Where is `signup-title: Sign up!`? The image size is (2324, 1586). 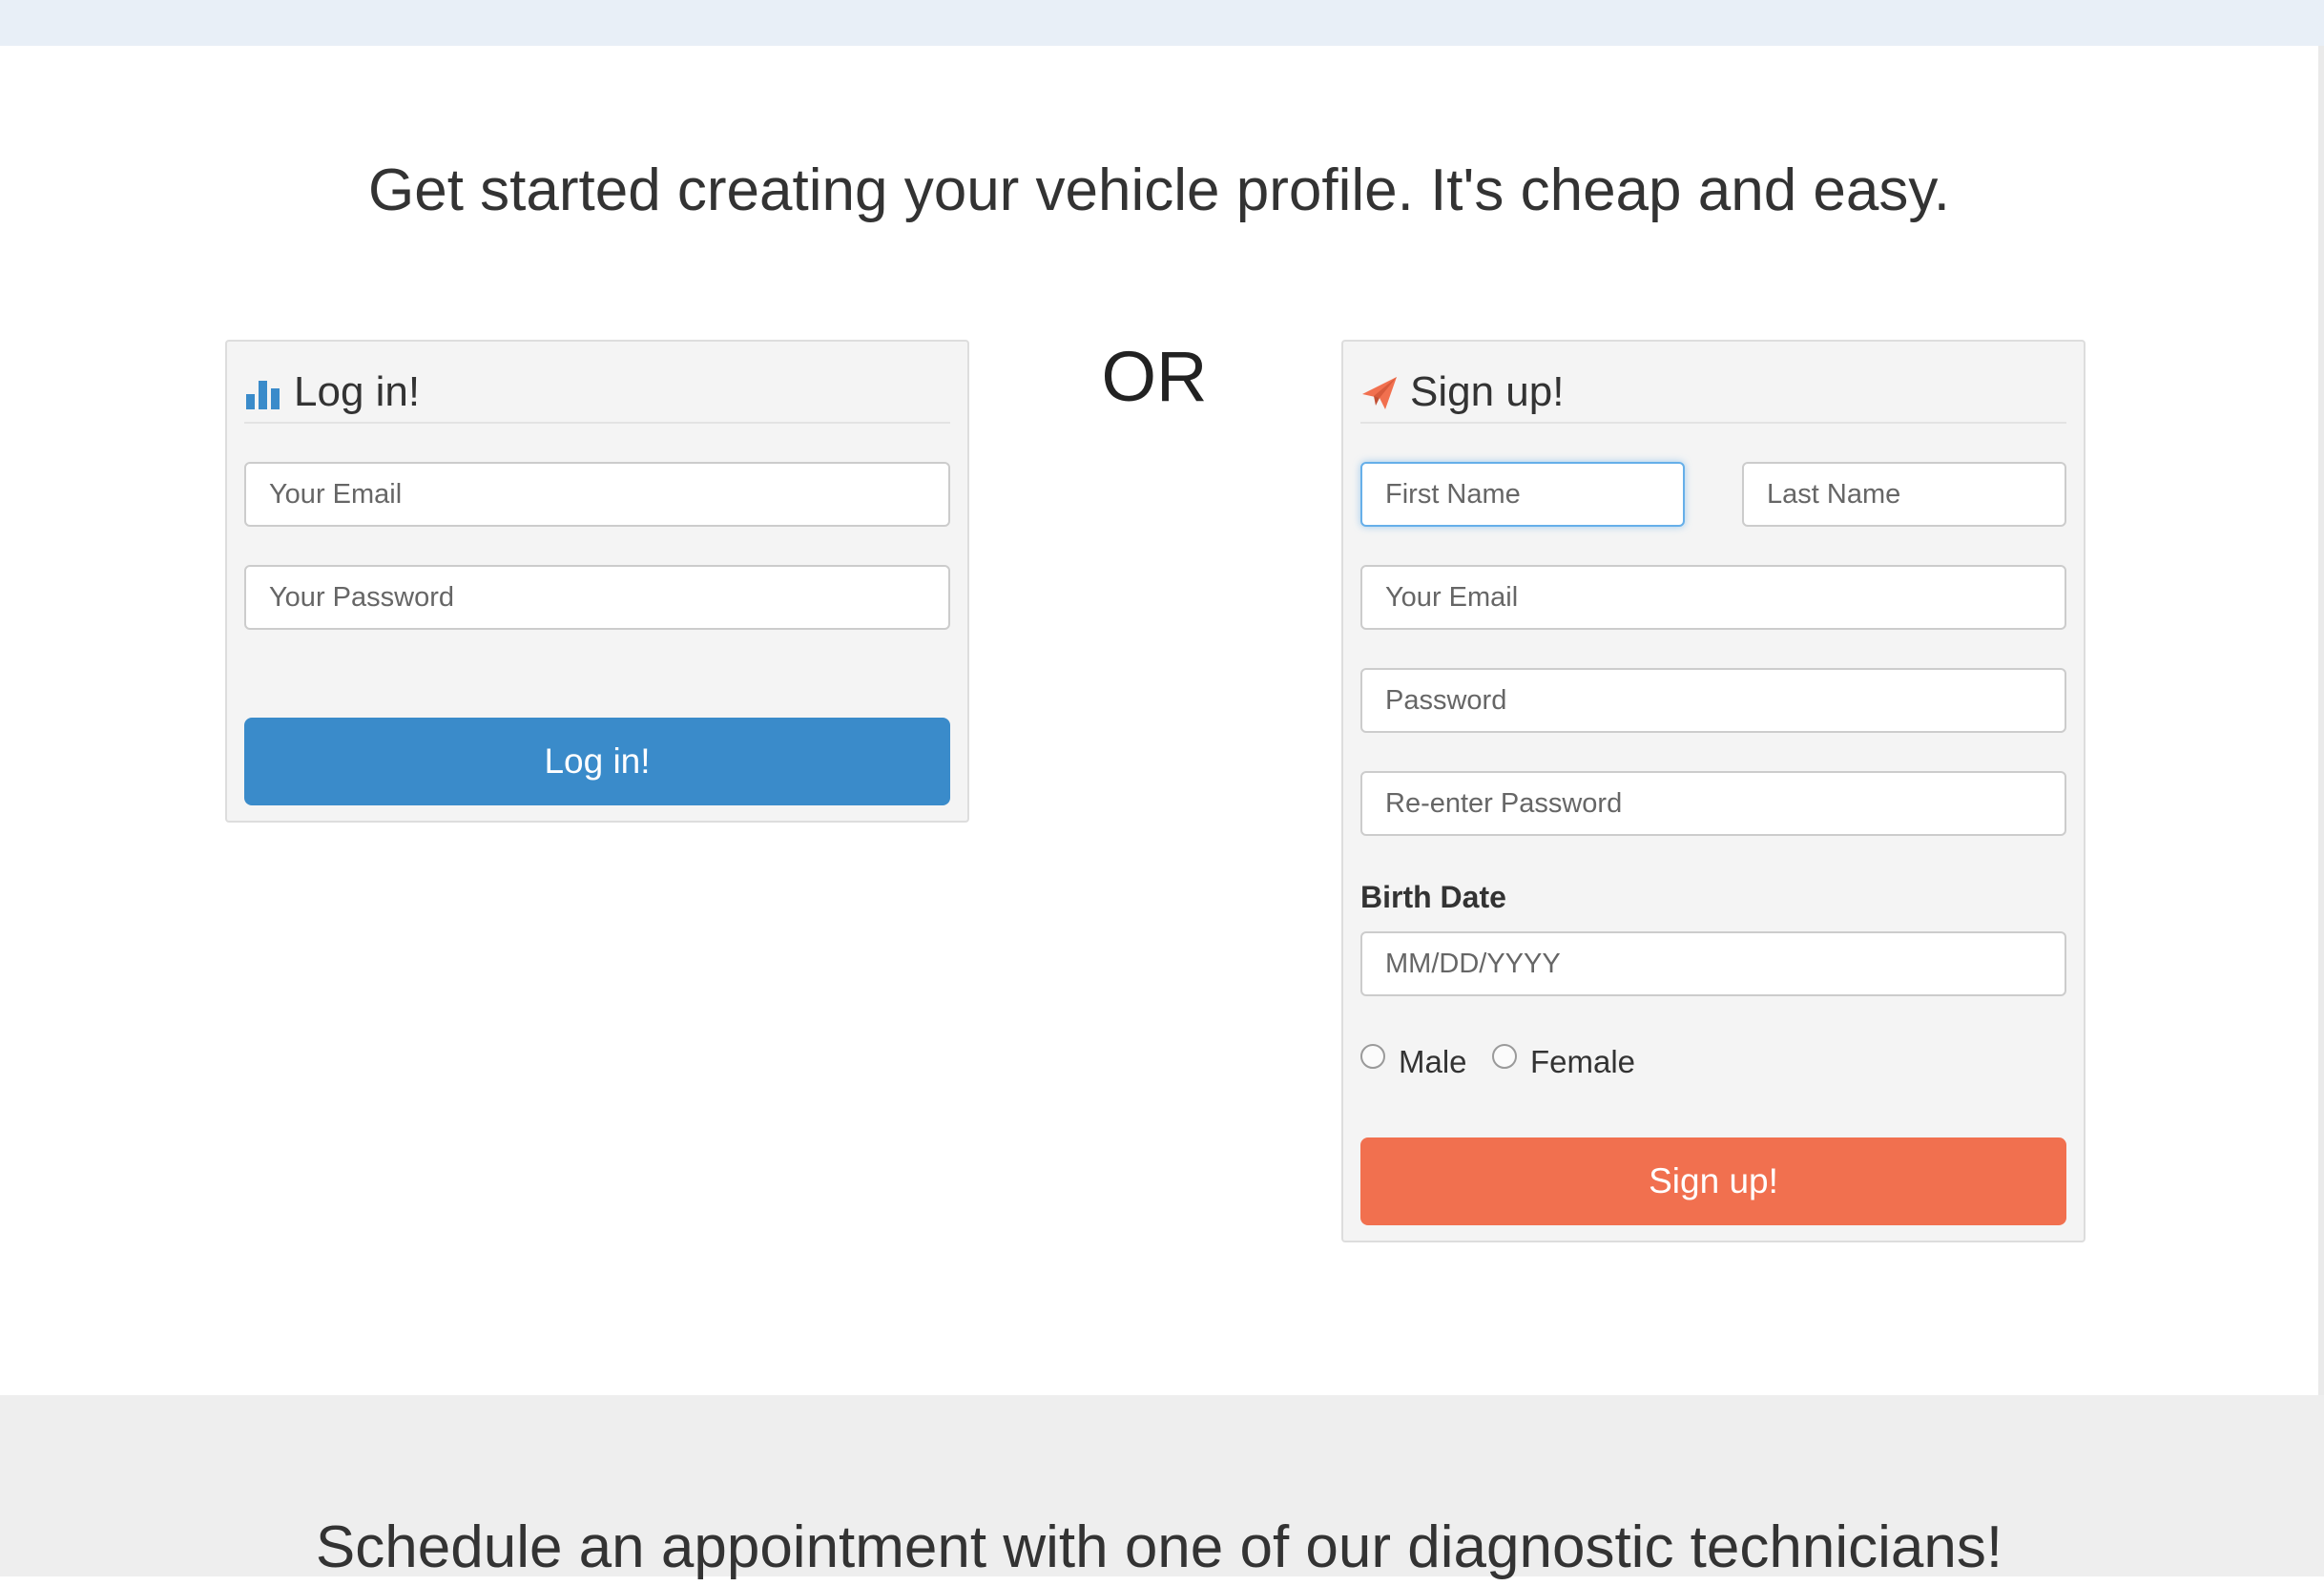
signup-title: Sign up! is located at coordinates (1487, 391).